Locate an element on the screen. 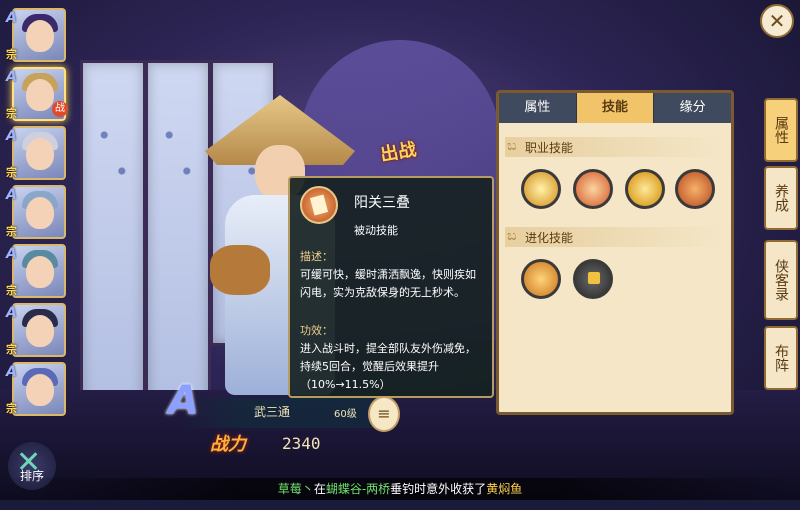 The width and height of the screenshot is (800, 510). biography-book-icon: ≡ is located at coordinates (384, 414).